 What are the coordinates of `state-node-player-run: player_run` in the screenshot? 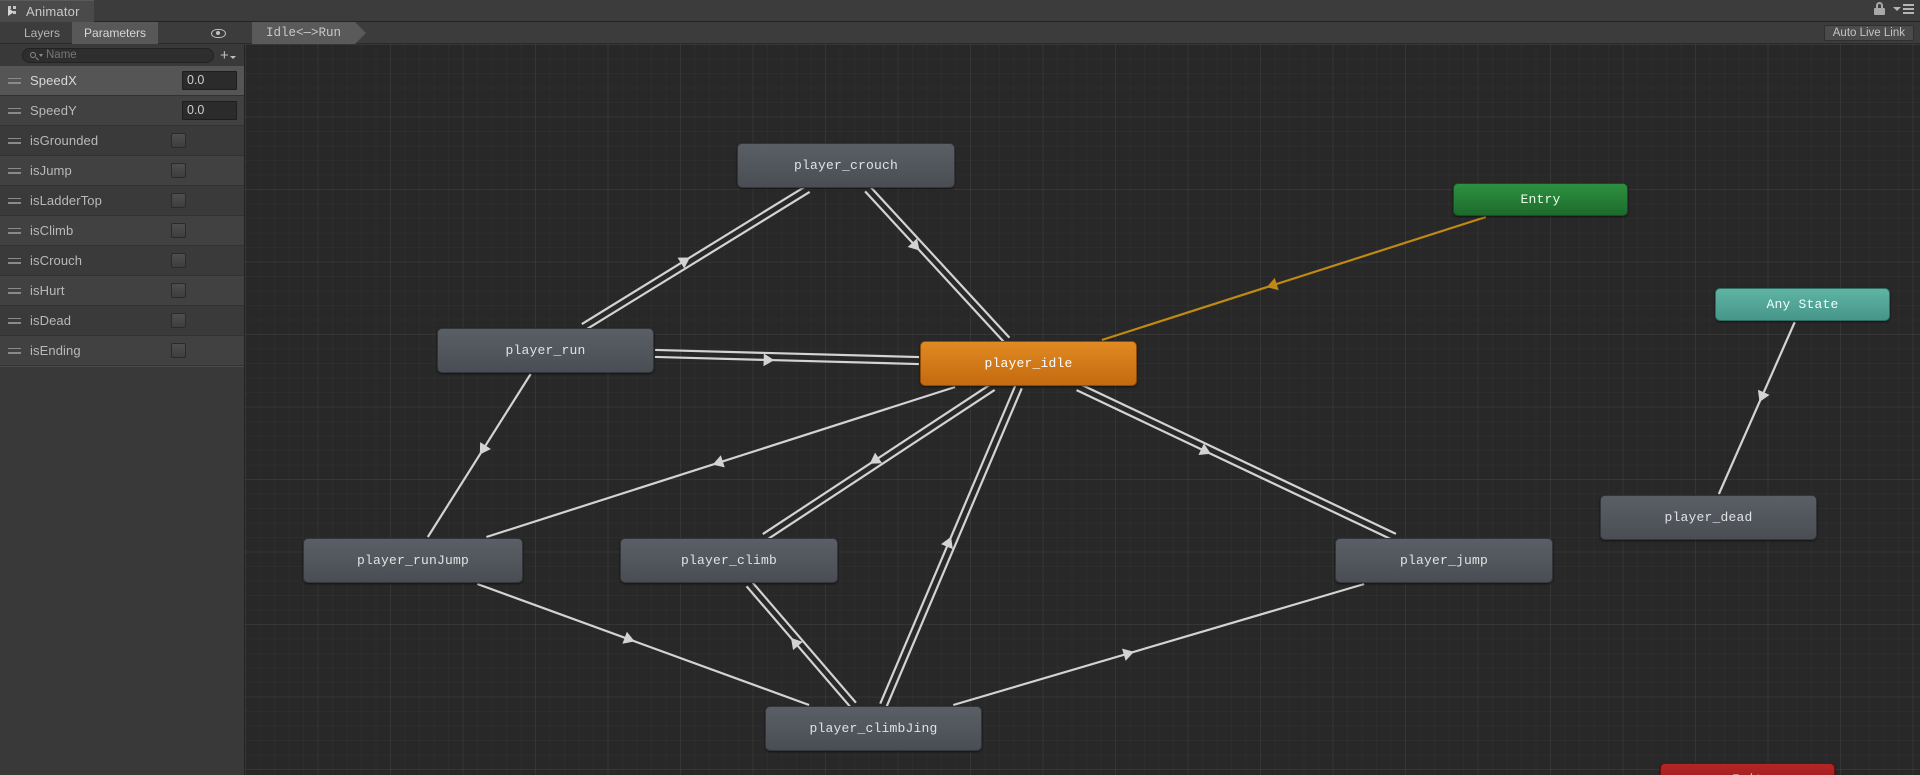 It's located at (545, 350).